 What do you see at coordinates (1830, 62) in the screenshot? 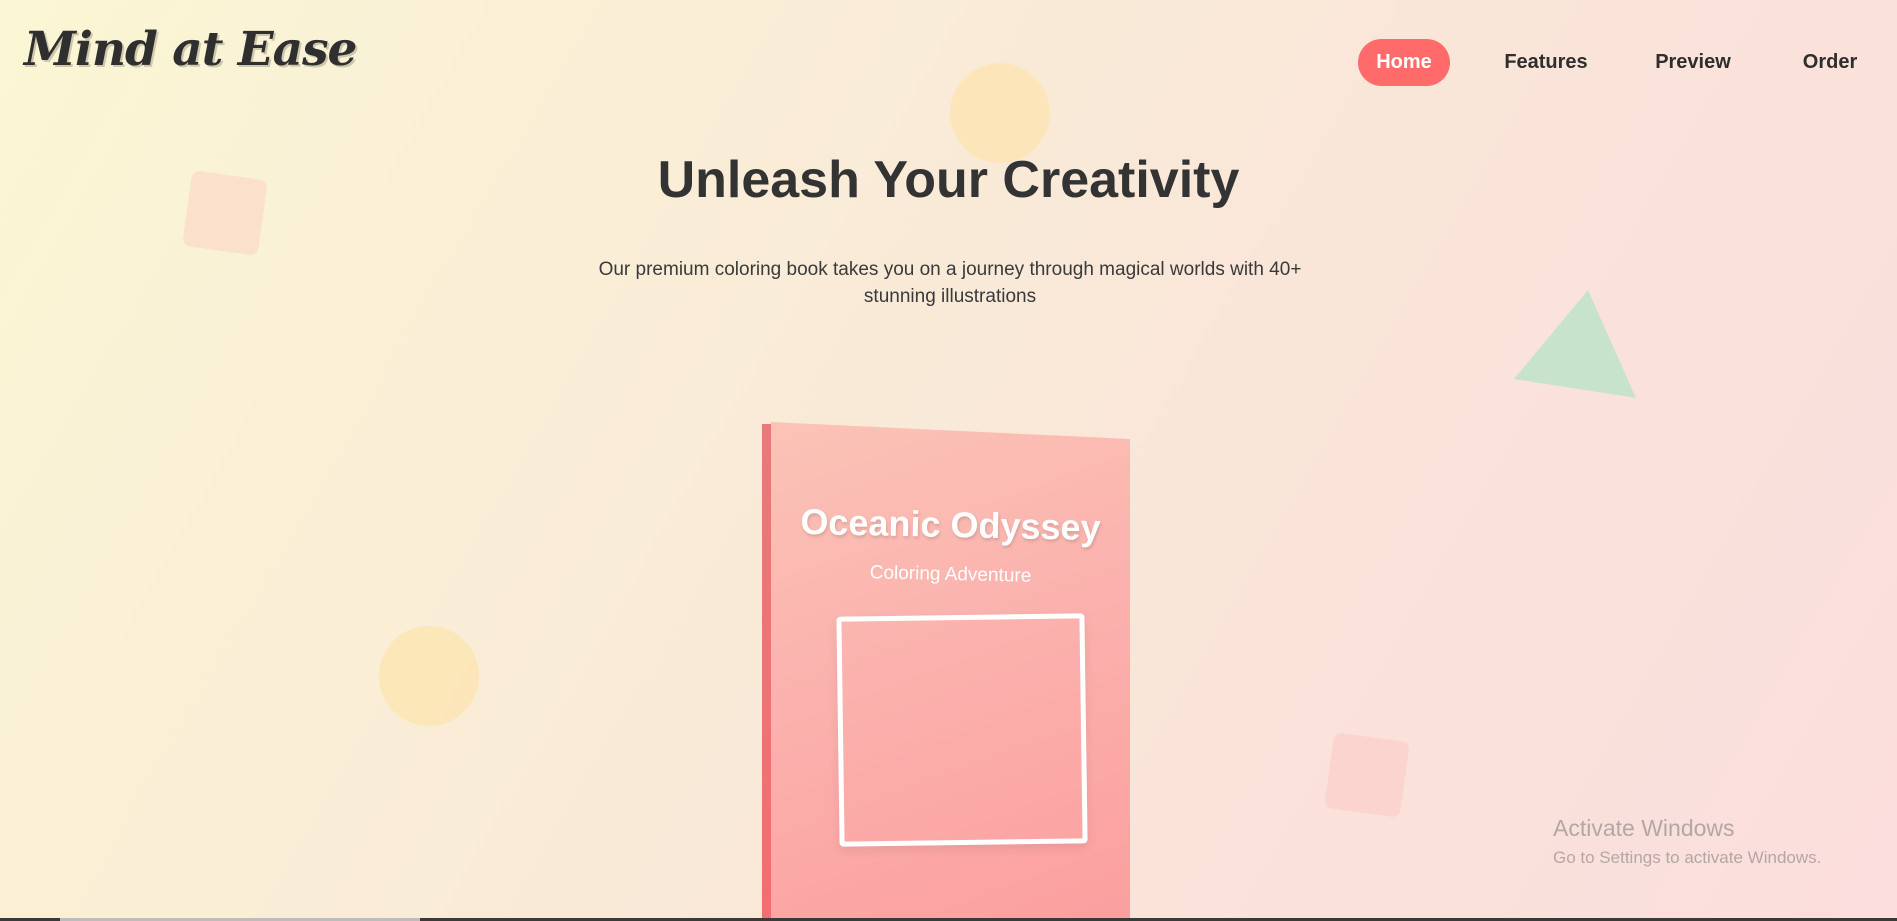
I see `nav-order: Order` at bounding box center [1830, 62].